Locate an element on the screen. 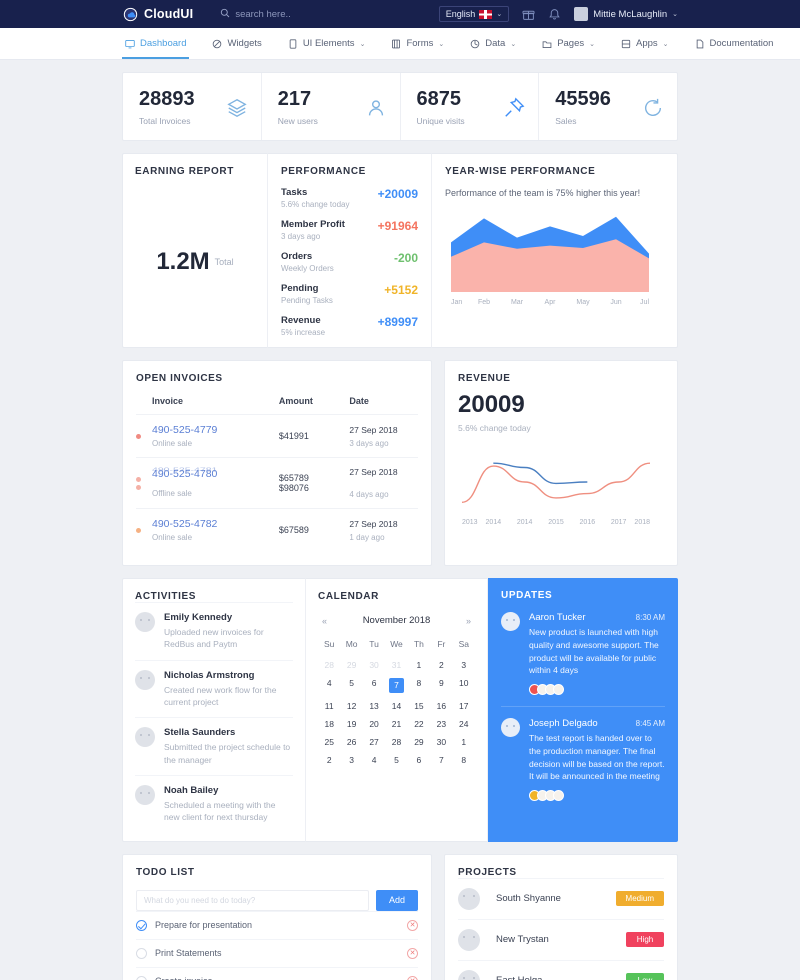 The width and height of the screenshot is (800, 980). calendar-day: 12 is located at coordinates (351, 706).